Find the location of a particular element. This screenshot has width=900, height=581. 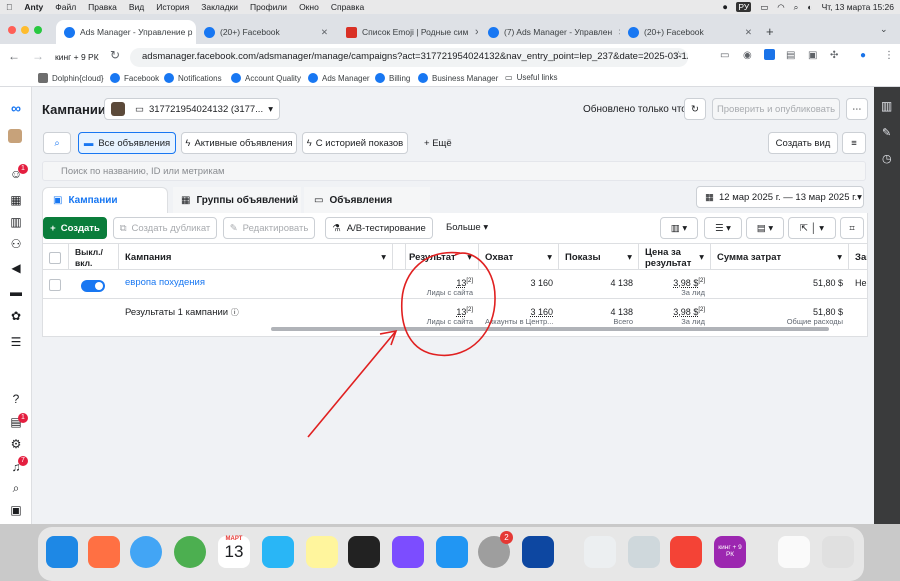

history-clock-icon: ◷ is located at coordinates (887, 158).